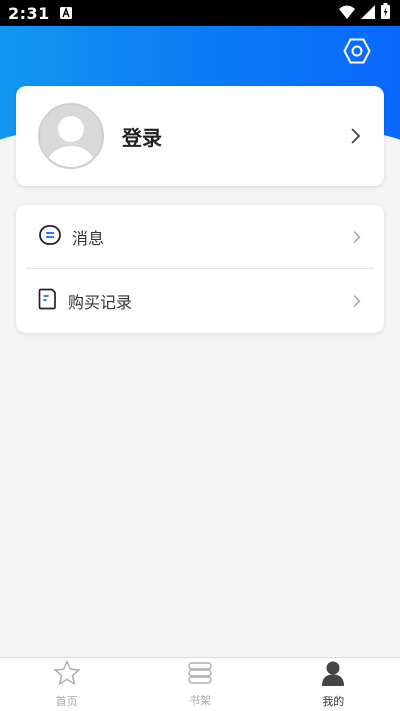 This screenshot has height=711, width=400. What do you see at coordinates (100, 302) in the screenshot?
I see `menu-item-label: 购买记录` at bounding box center [100, 302].